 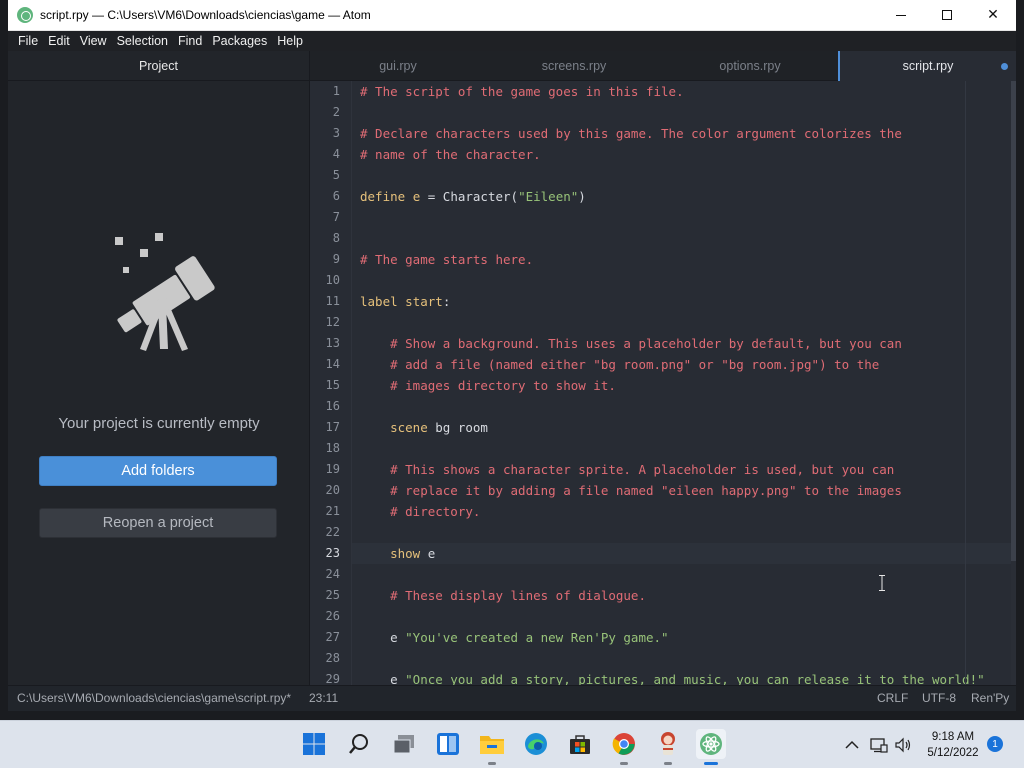 I want to click on status-line-ending: CRLF, so click(x=892, y=698).